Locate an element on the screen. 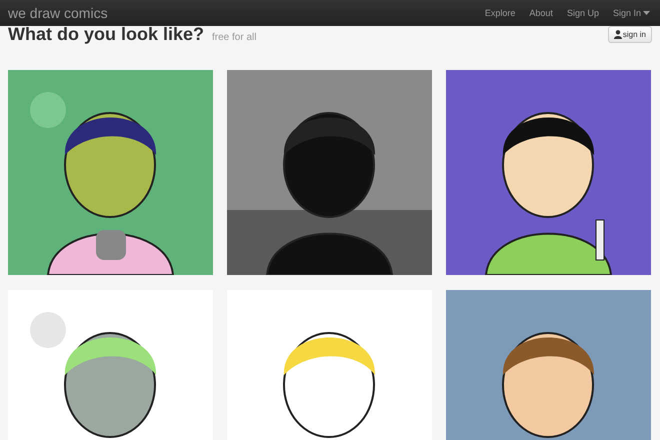 The height and width of the screenshot is (440, 660). sign-in-dropdown: Sign In is located at coordinates (631, 13).